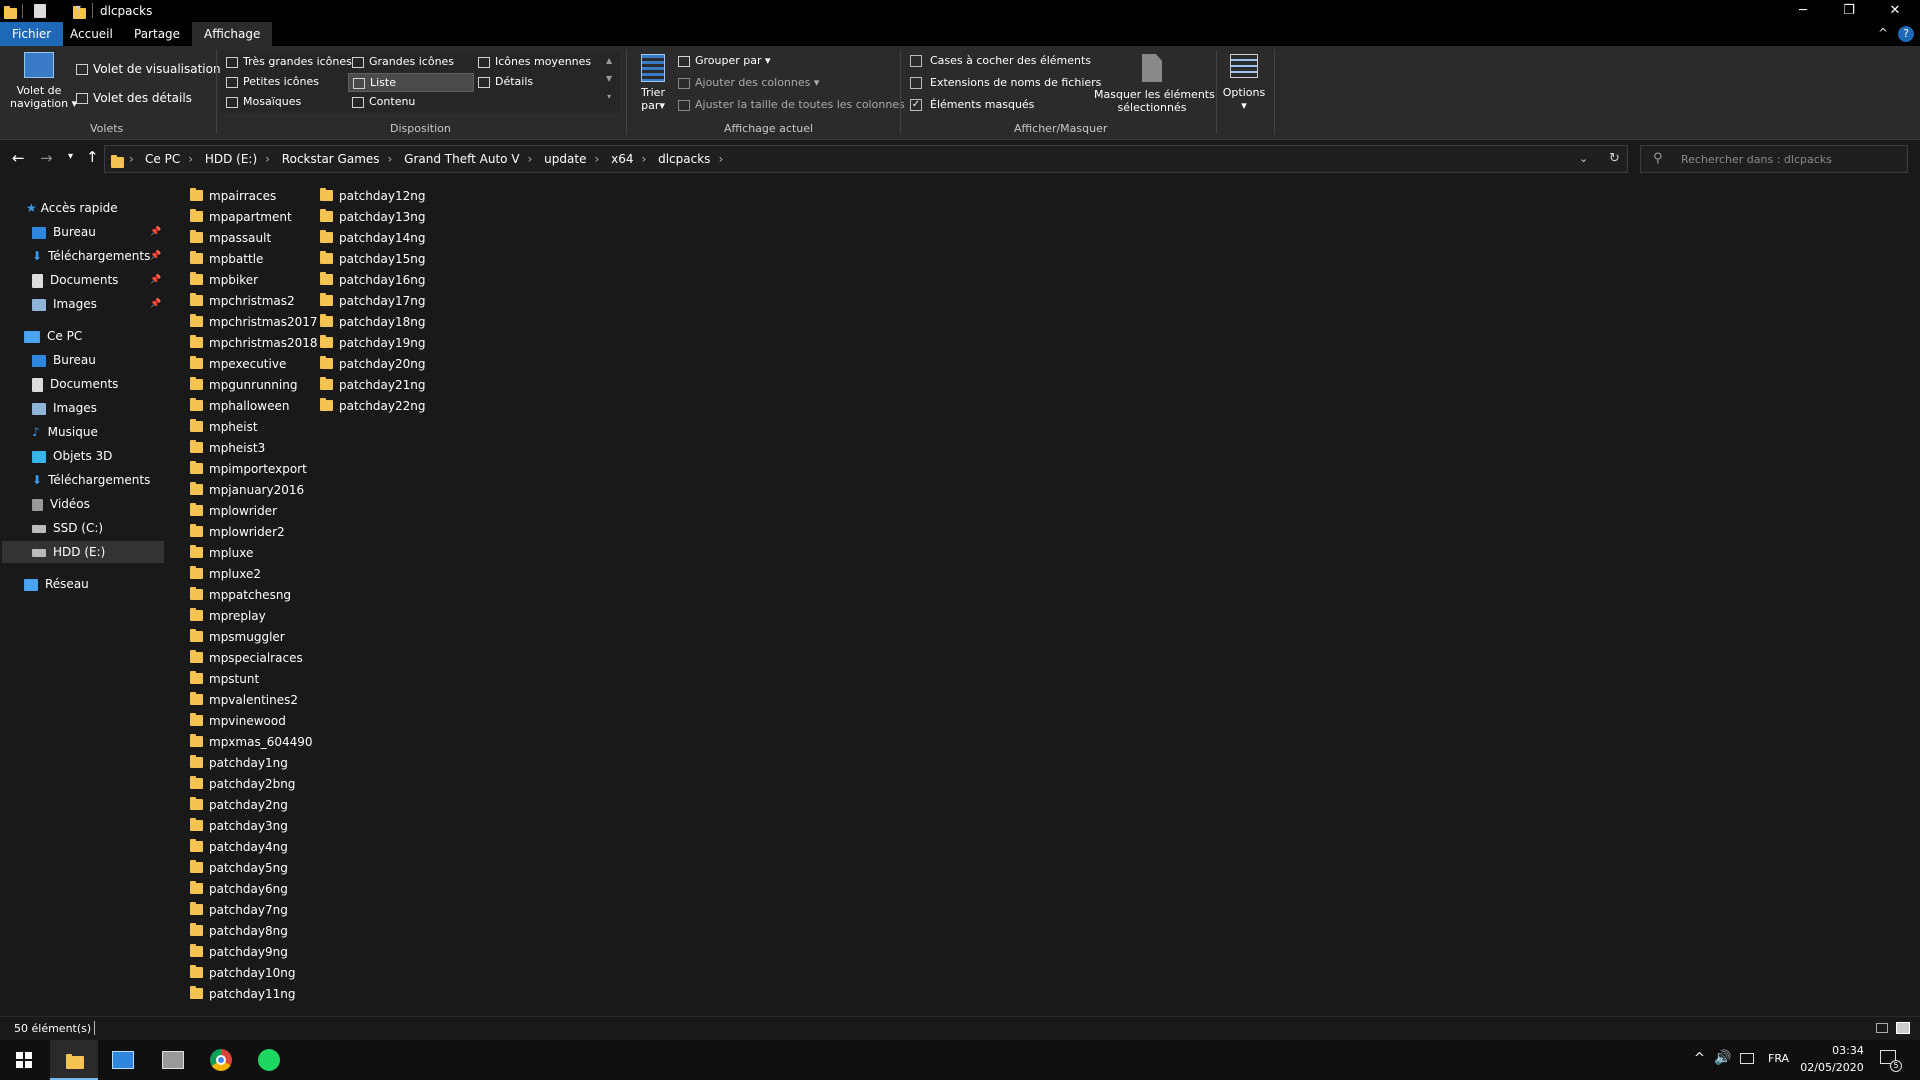 This screenshot has height=1080, width=1920. What do you see at coordinates (237, 637) in the screenshot?
I see `folder-item: mpsmuggler` at bounding box center [237, 637].